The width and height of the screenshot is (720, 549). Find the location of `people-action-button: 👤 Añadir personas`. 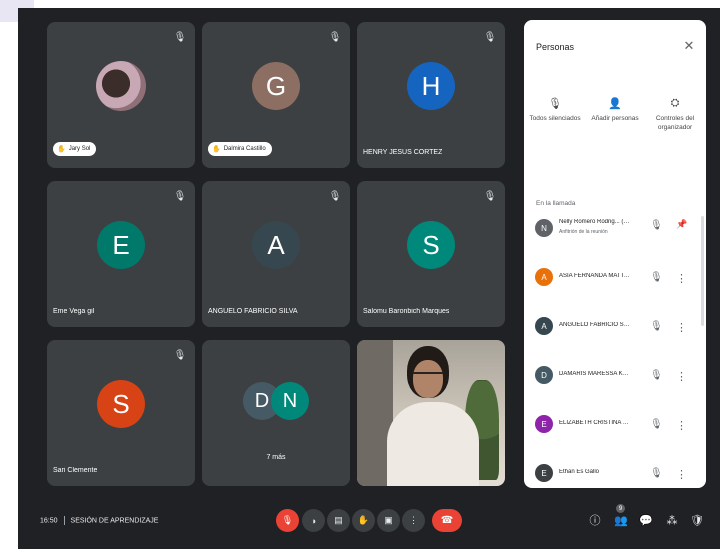

people-action-button: 👤 Añadir personas is located at coordinates (615, 107).